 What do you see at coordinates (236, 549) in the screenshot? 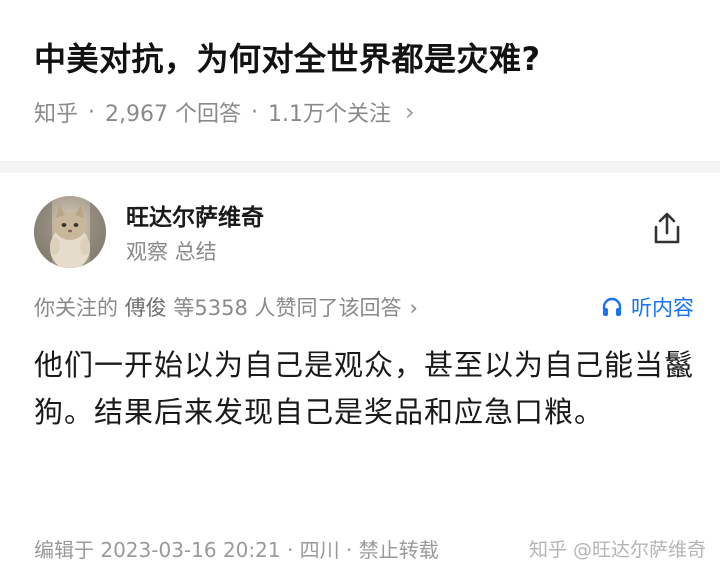
I see `edit-info: 编辑于 2023-03-16 20:21 · 四川 · 禁止转载` at bounding box center [236, 549].